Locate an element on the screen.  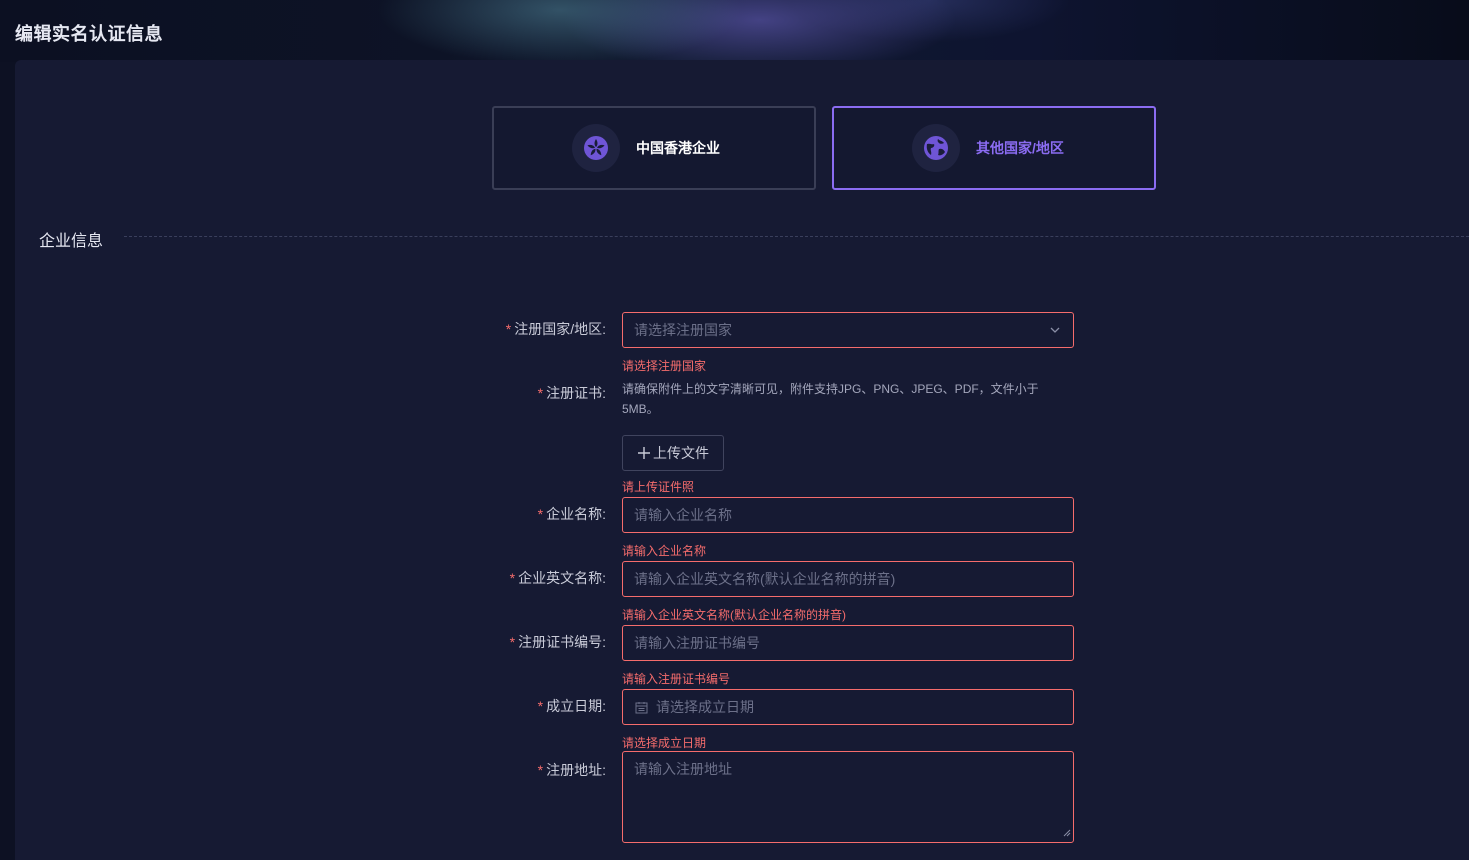
founded-date-error: 请选择成立日期 is located at coordinates (664, 743).